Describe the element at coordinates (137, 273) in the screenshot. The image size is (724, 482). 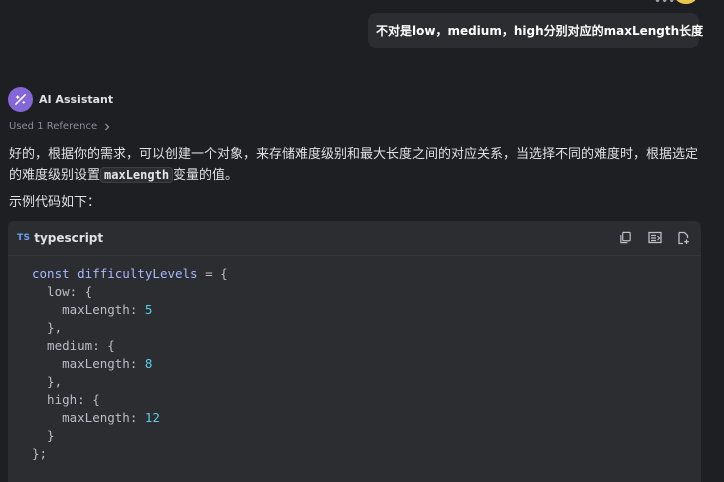
I see `code-token: difficultyLevels` at that location.